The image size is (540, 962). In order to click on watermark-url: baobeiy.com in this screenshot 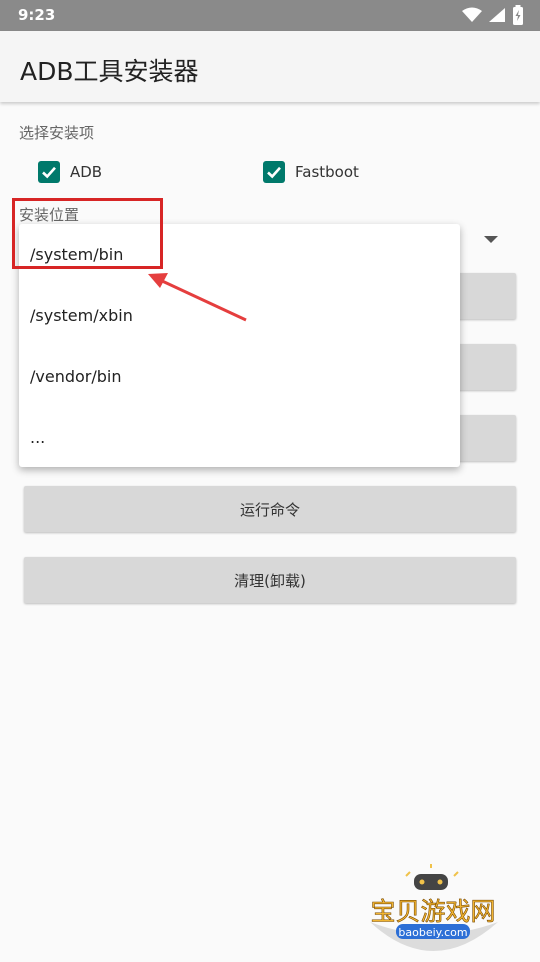, I will do `click(432, 932)`.